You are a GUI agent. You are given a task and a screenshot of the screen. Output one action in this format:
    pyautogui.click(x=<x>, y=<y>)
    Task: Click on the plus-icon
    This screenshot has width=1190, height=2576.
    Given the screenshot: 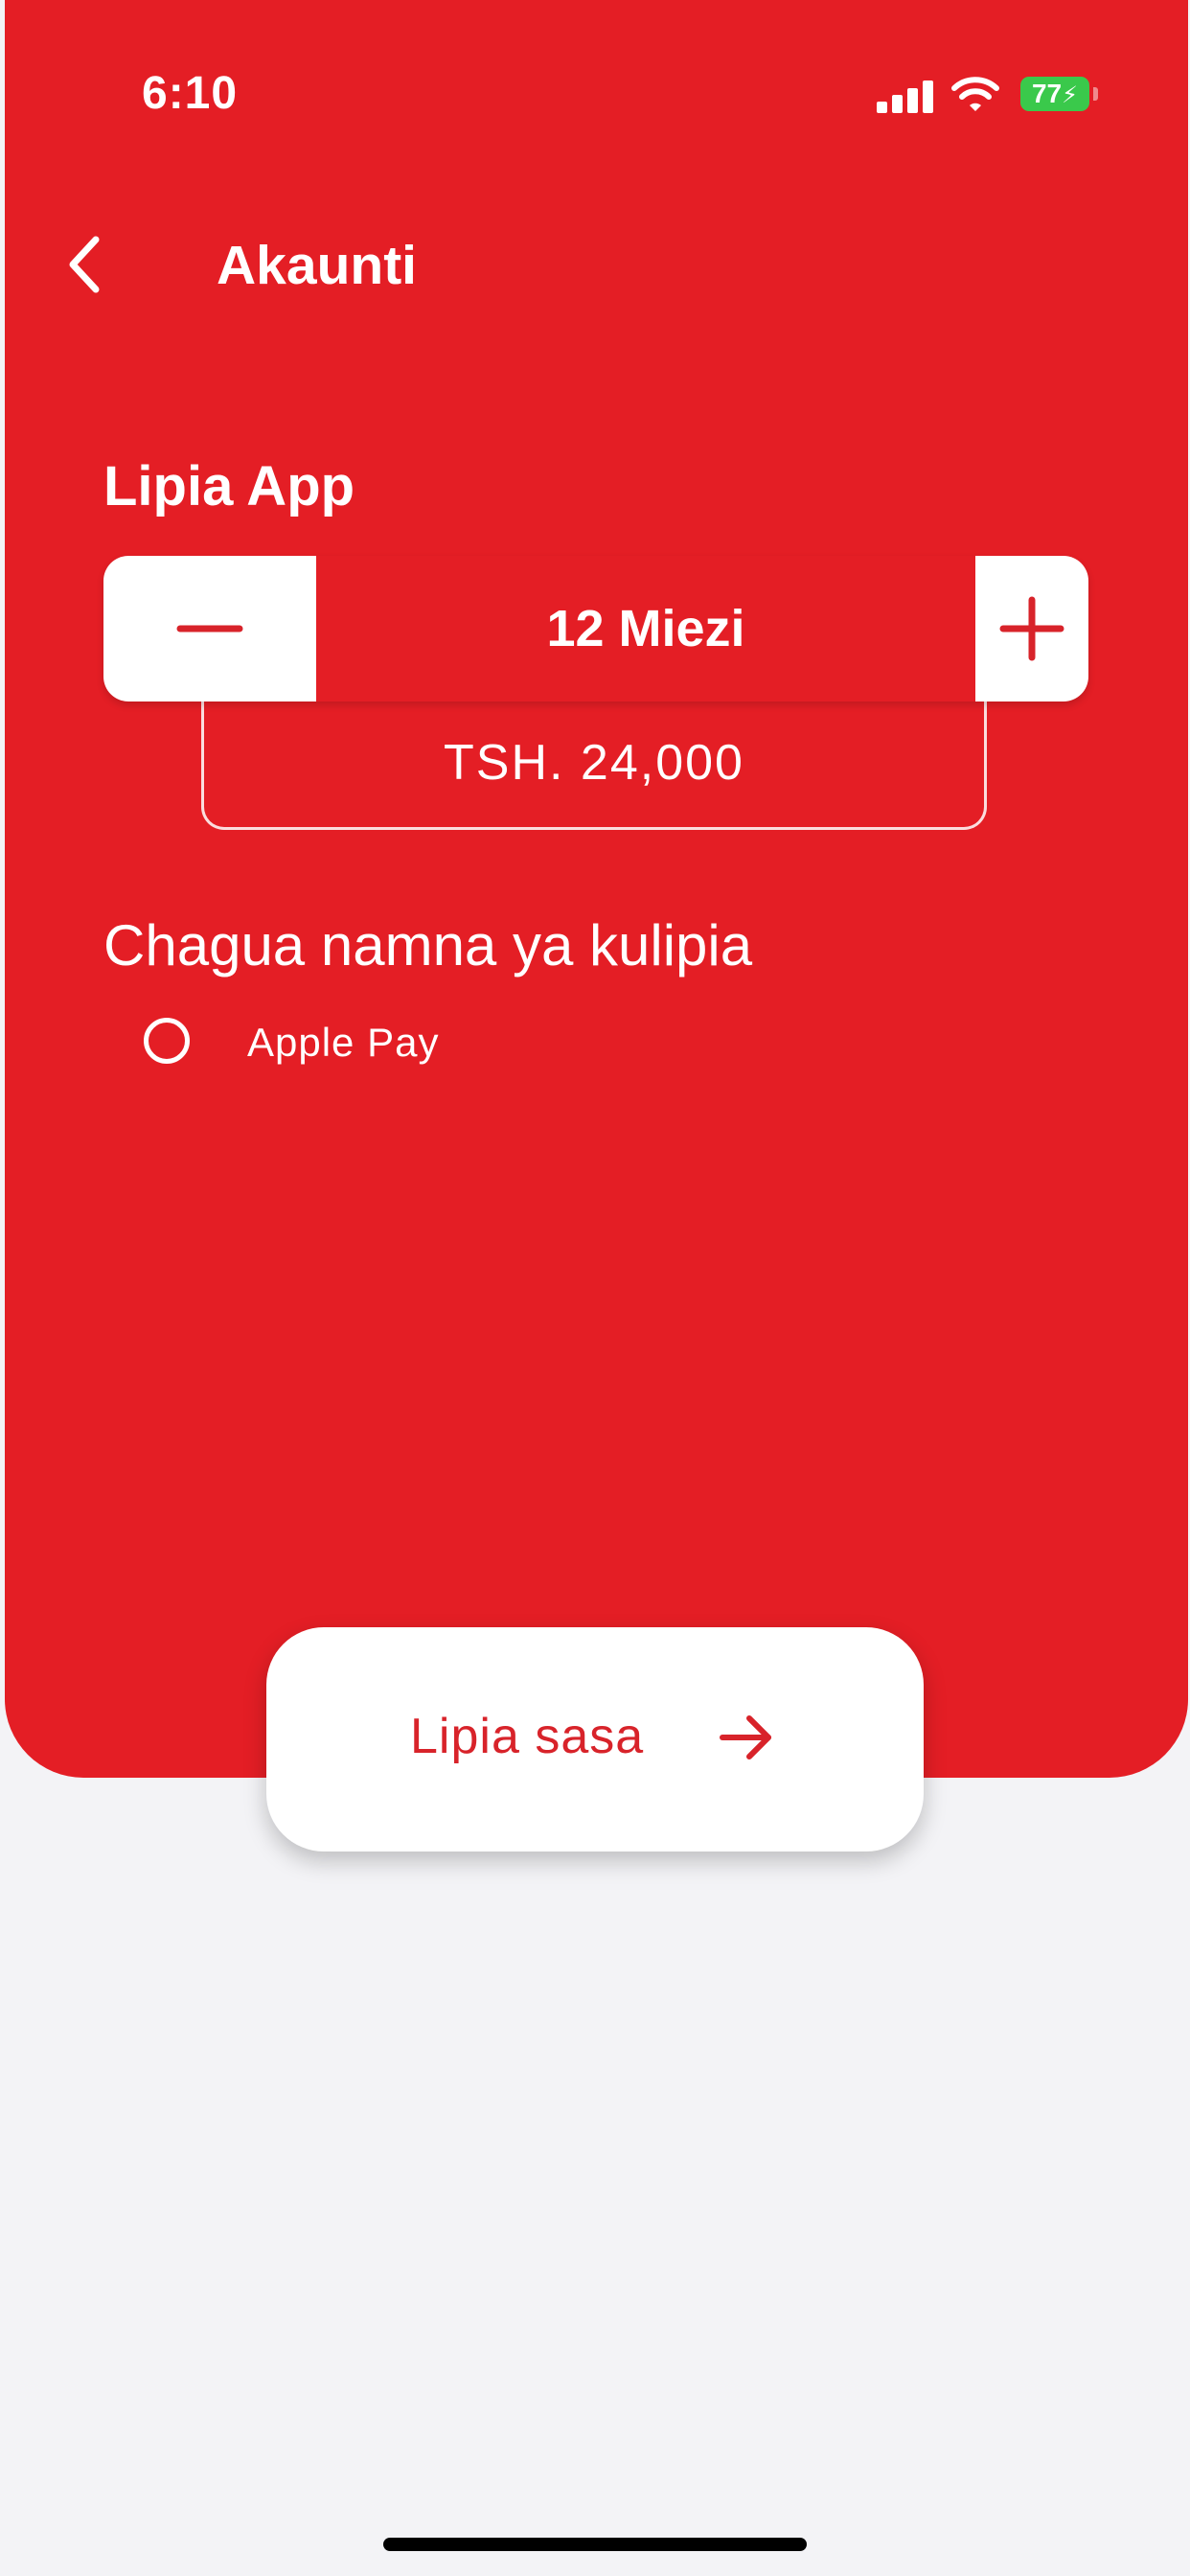 What is the action you would take?
    pyautogui.click(x=1032, y=629)
    